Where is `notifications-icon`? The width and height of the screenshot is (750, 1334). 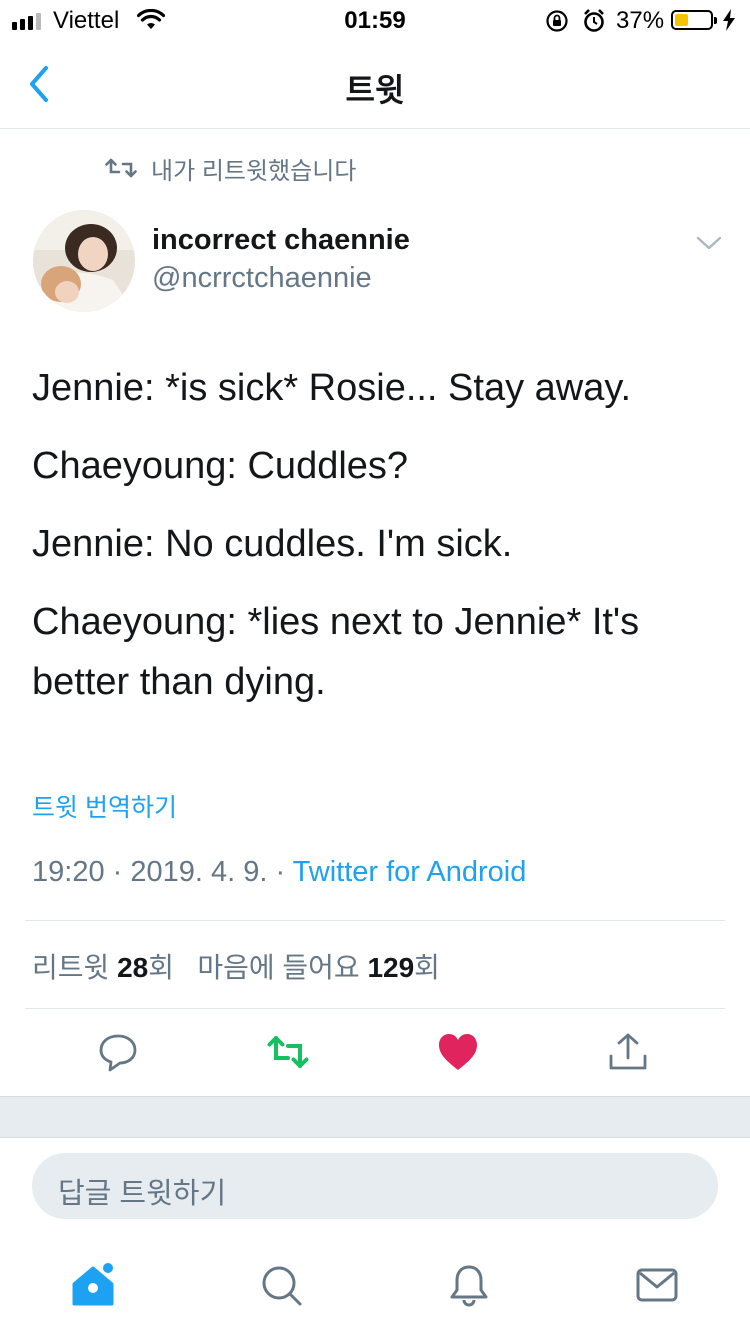 notifications-icon is located at coordinates (469, 1285).